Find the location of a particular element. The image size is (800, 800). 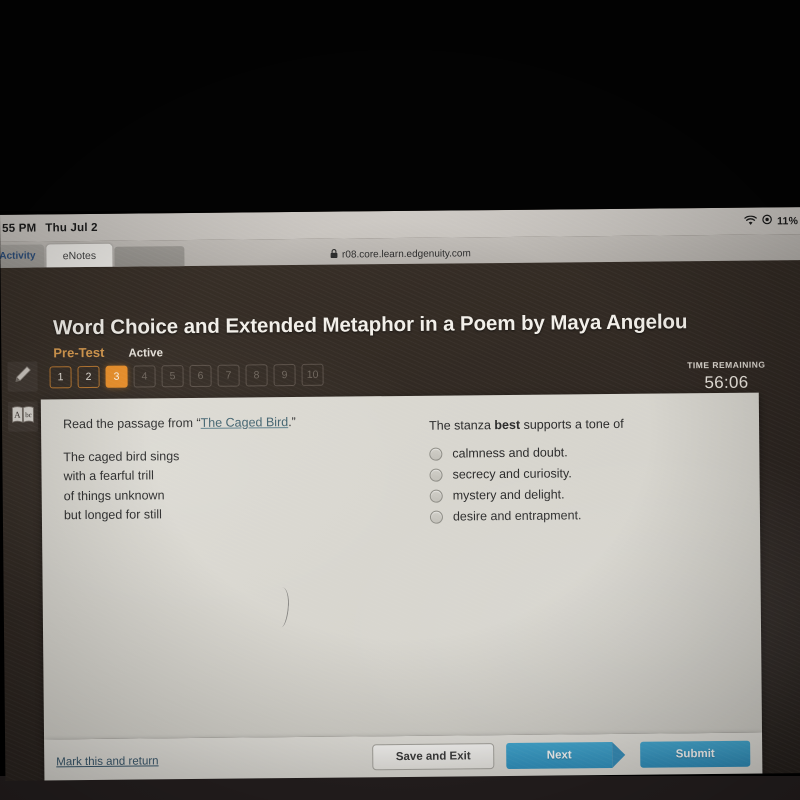

dictionary-tool: A bc is located at coordinates (23, 416).